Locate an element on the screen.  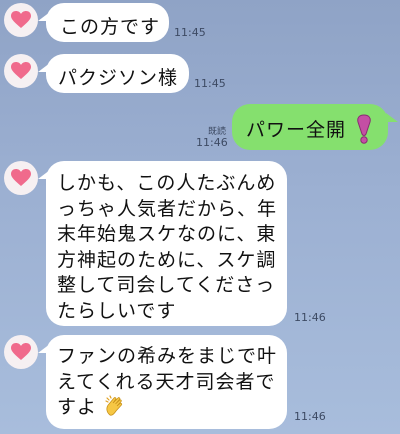
message-bubble: パクジソン様 is located at coordinates (117, 73).